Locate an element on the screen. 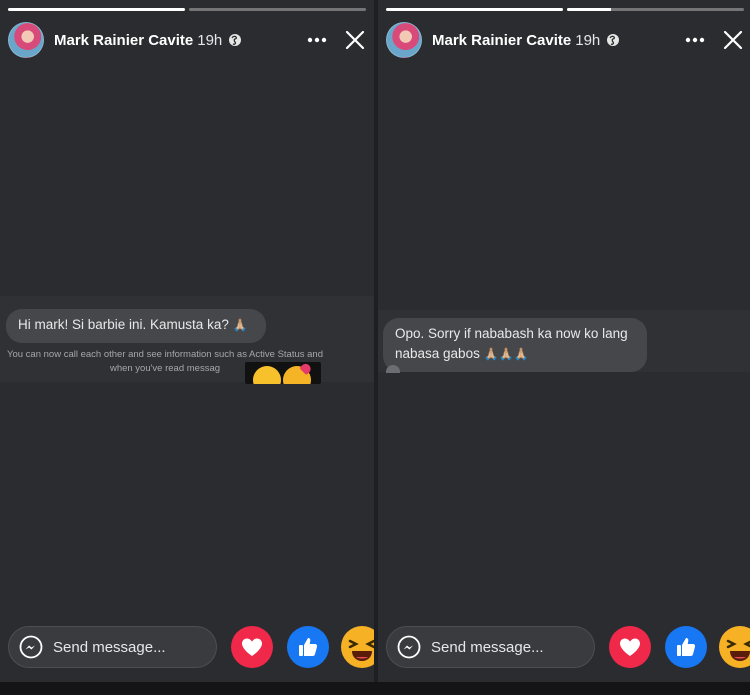  chat-message: Hi mark! Si barbie ini. Kamusta ka? is located at coordinates (123, 324).